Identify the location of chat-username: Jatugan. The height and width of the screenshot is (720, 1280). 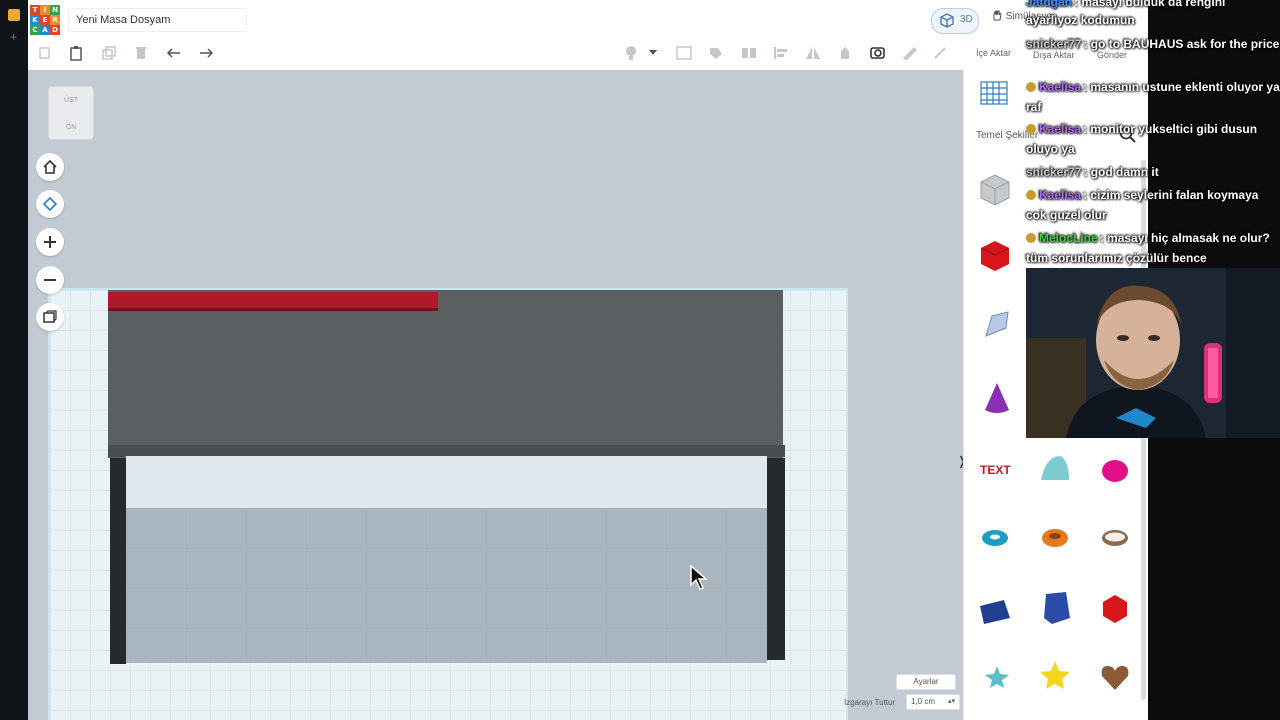
(1049, 4).